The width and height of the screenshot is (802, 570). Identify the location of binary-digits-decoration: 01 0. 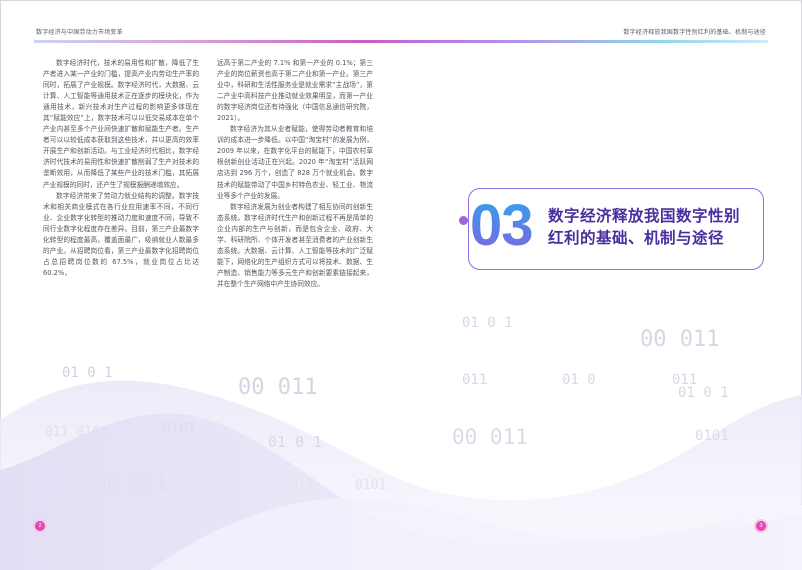
(579, 380).